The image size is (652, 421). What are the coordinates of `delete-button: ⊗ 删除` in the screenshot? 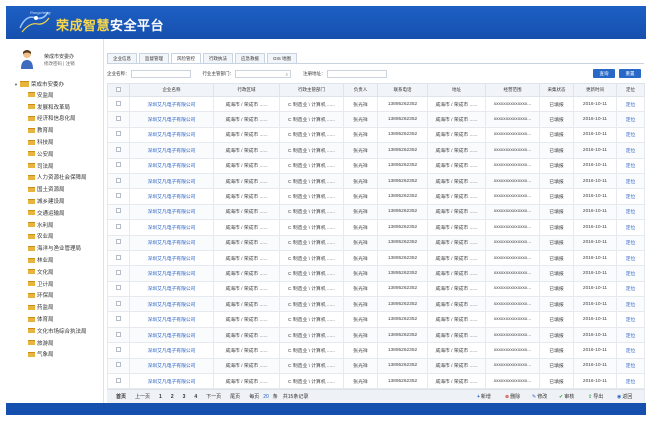 It's located at (512, 397).